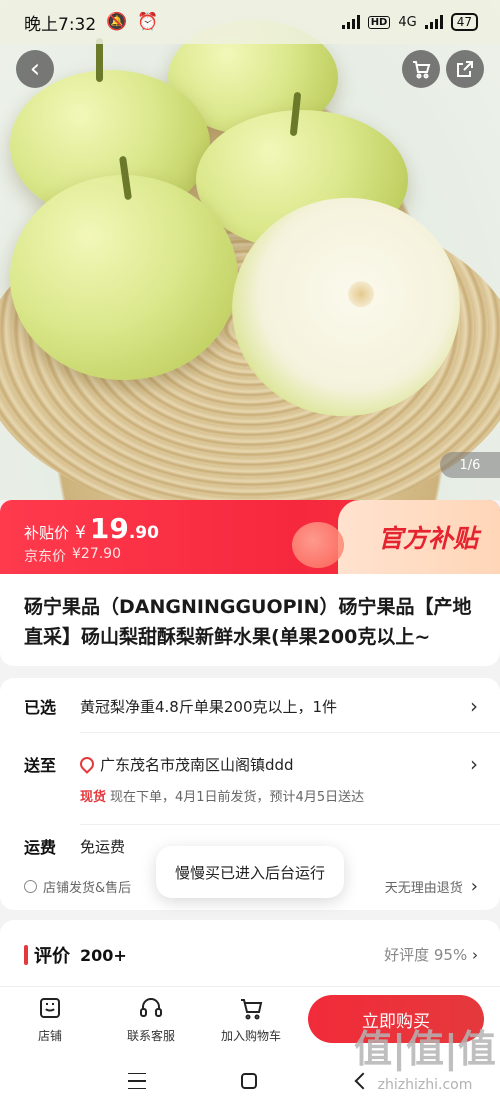 The image size is (500, 1111). Describe the element at coordinates (350, 22) in the screenshot. I see `signal-icon` at that location.